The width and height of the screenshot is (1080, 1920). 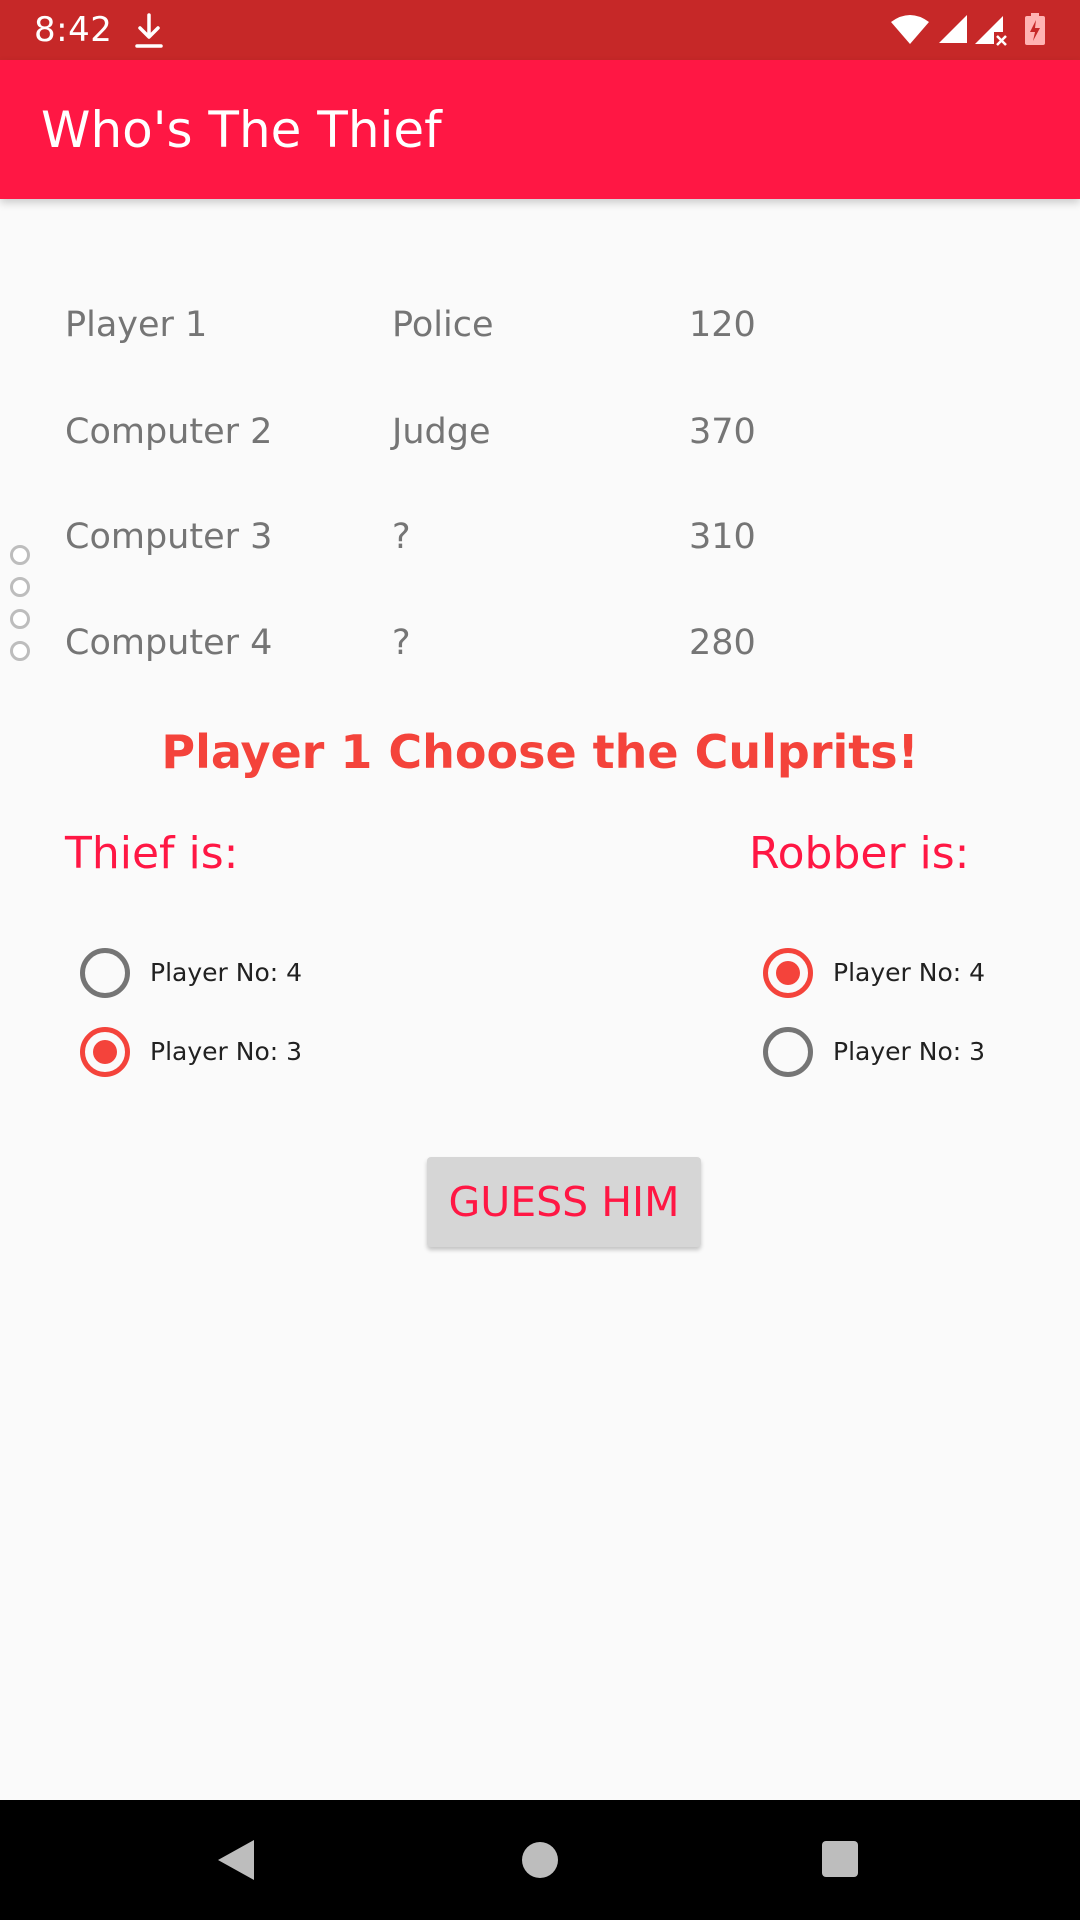 I want to click on robber-option-player-3: Player No: 3, so click(x=874, y=1052).